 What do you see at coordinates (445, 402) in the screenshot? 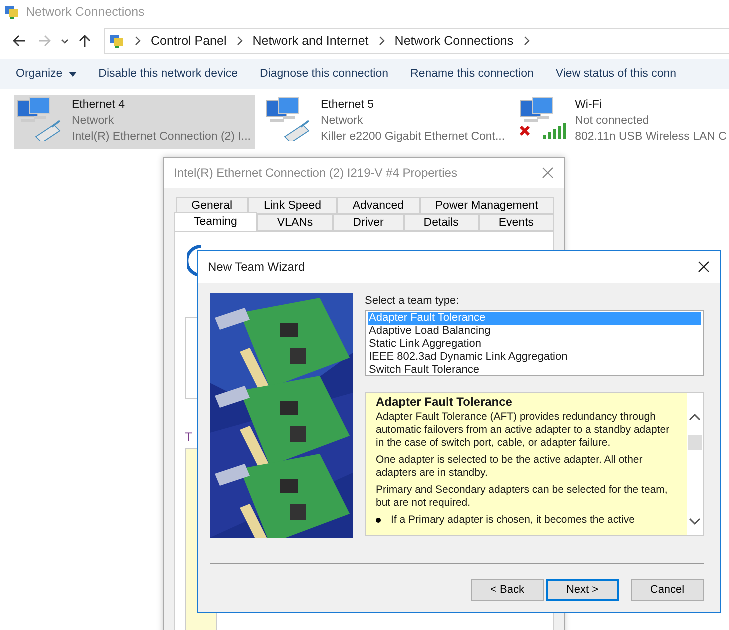
I see `description-heading: Adapter Fault Tolerance` at bounding box center [445, 402].